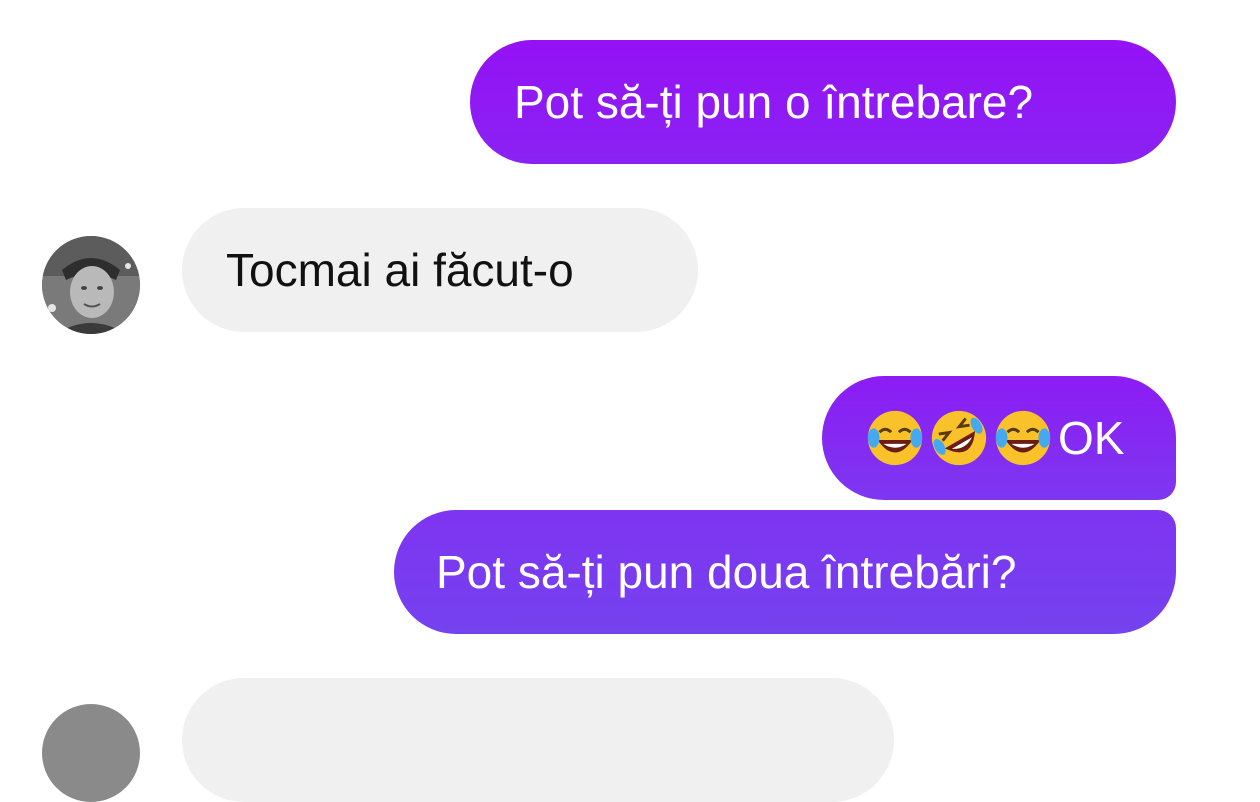  Describe the element at coordinates (538, 740) in the screenshot. I see `incoming-message-bubble` at that location.